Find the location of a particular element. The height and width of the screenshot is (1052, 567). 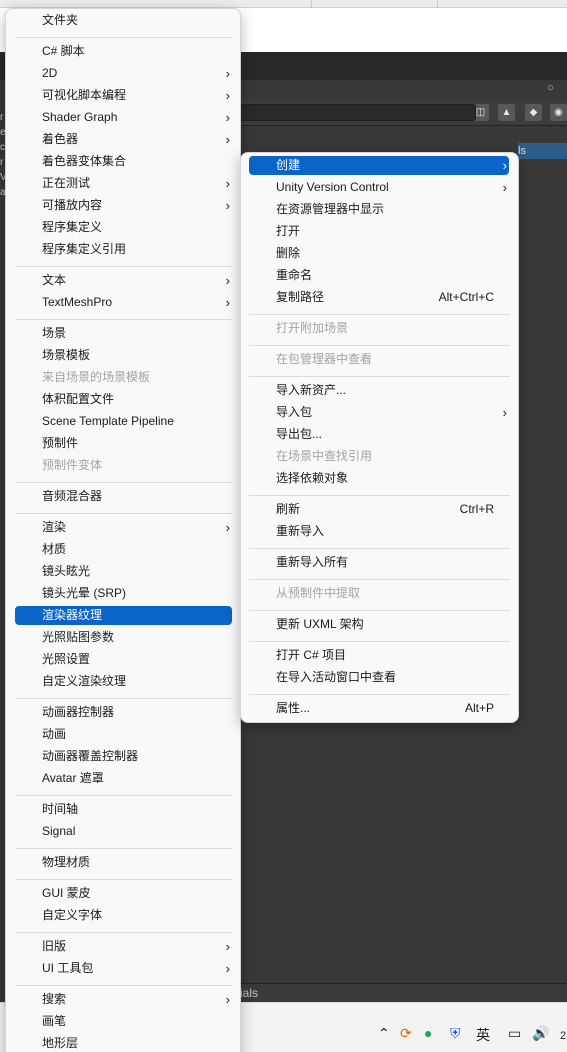

menu-item-重命名: 重命名 is located at coordinates (379, 275).